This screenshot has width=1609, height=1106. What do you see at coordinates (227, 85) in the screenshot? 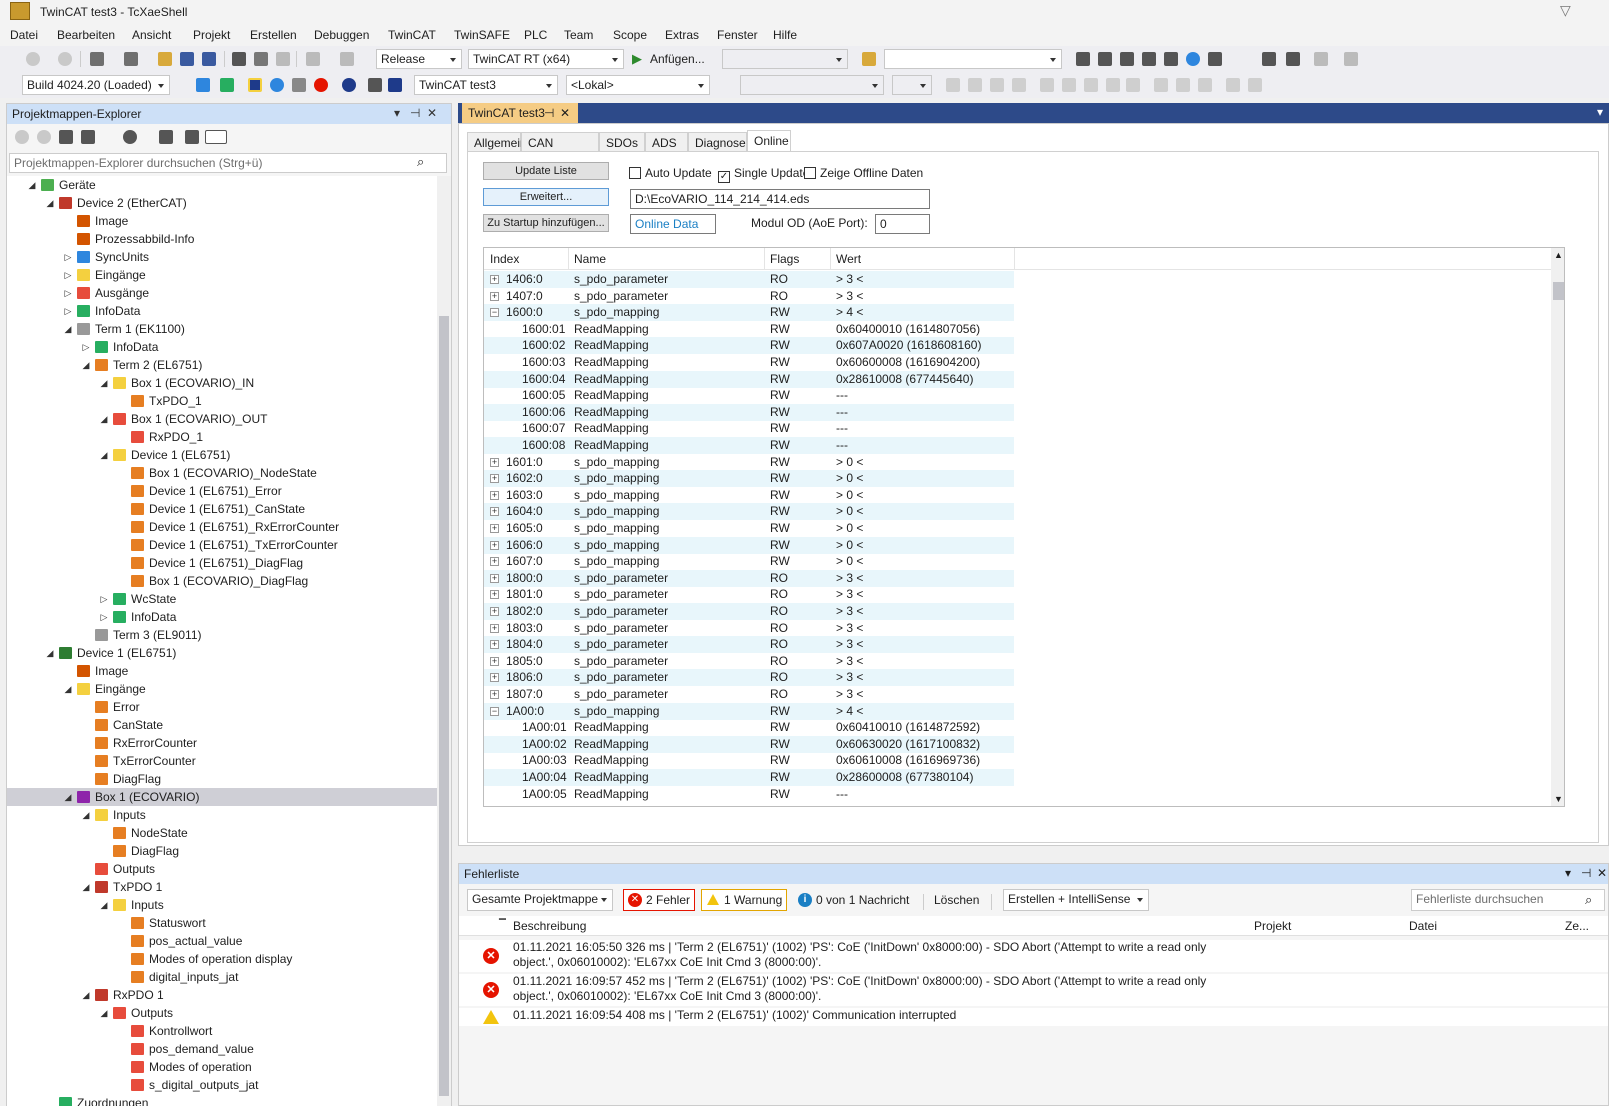
I see `run-mode-icon` at bounding box center [227, 85].